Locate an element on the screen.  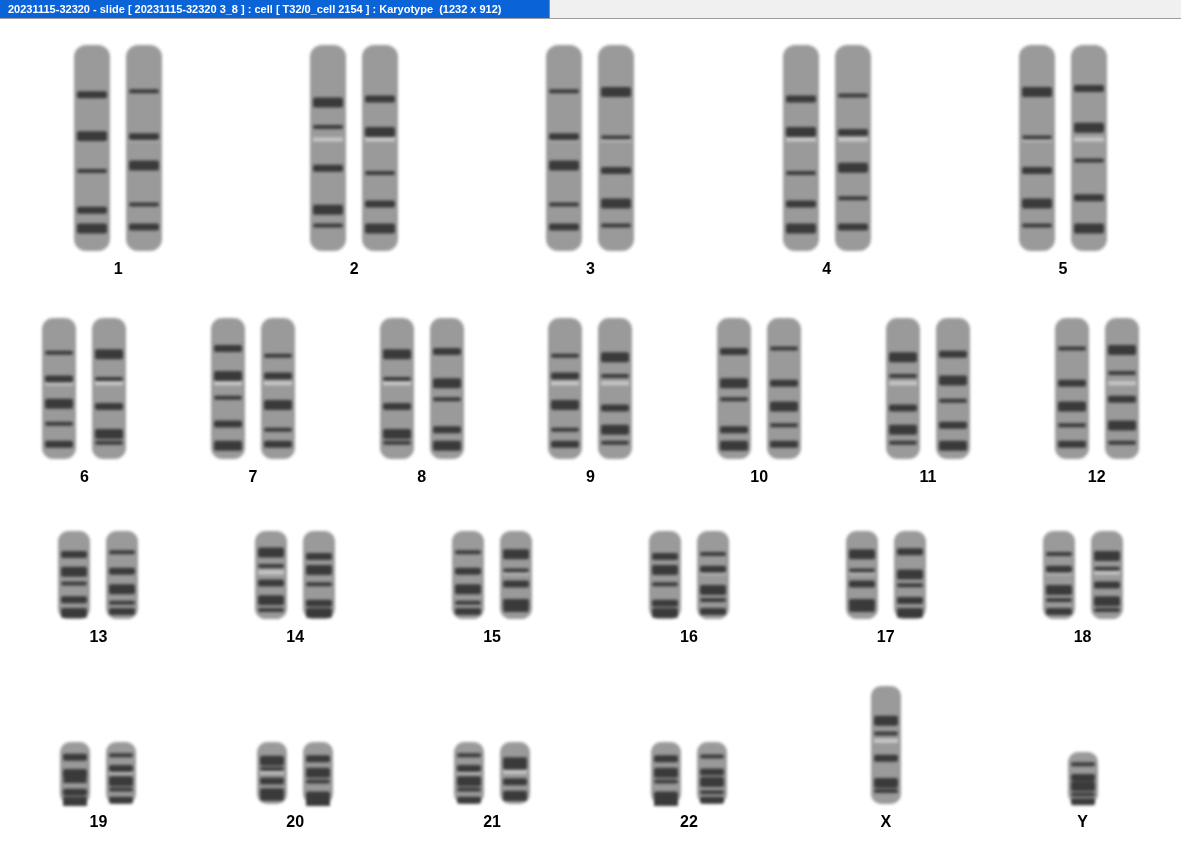
chromosome-number: 19 is located at coordinates (98, 822).